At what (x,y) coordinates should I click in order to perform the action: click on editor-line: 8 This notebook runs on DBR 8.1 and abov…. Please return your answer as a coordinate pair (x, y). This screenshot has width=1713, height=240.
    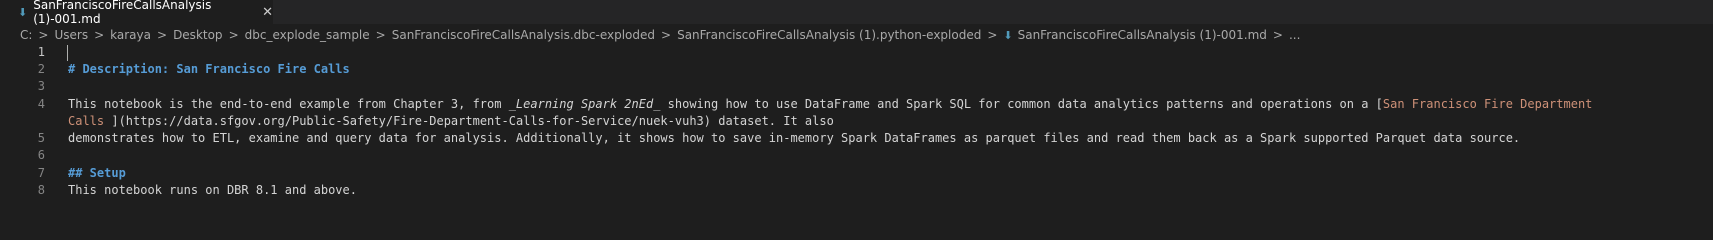
    Looking at the image, I should click on (856, 190).